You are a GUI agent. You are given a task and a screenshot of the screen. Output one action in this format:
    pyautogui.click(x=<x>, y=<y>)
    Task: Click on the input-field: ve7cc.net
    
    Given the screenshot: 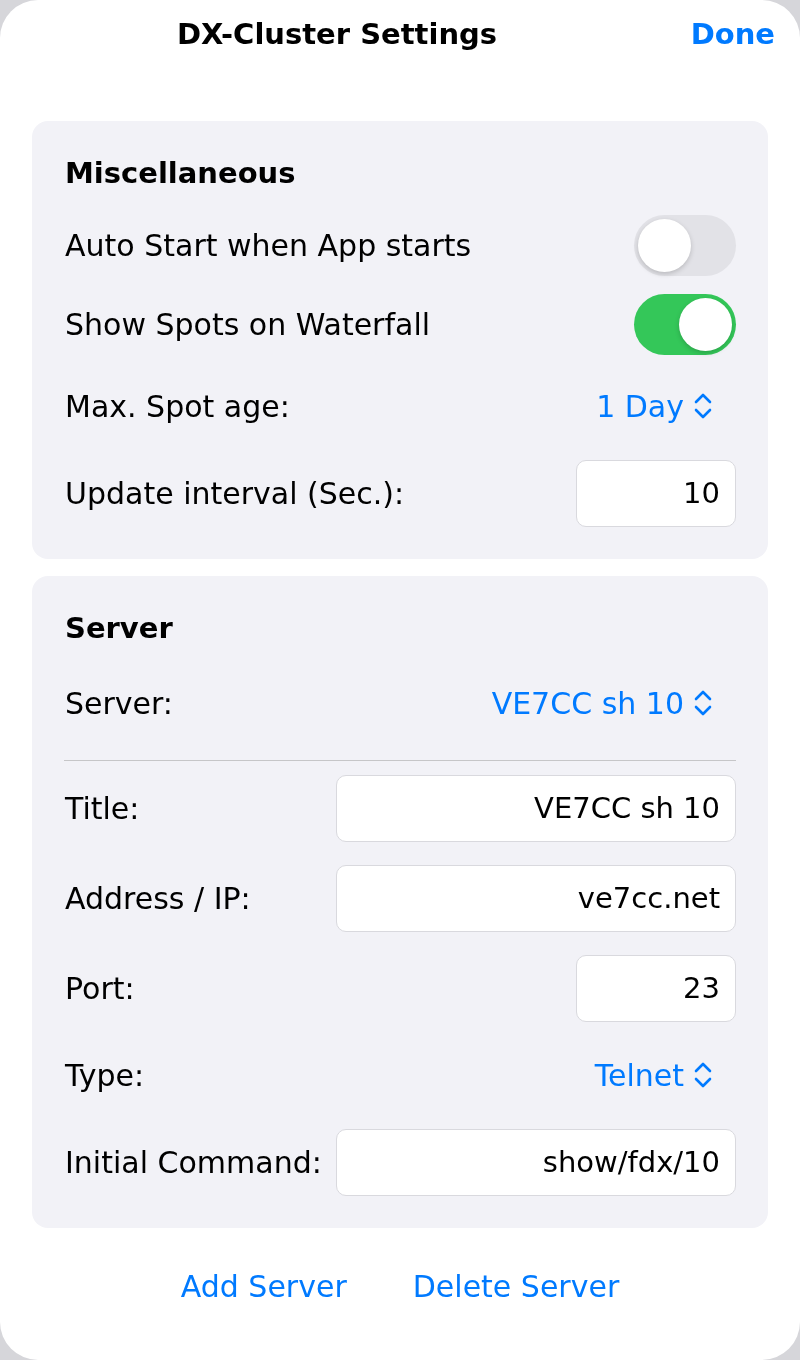 What is the action you would take?
    pyautogui.click(x=536, y=898)
    